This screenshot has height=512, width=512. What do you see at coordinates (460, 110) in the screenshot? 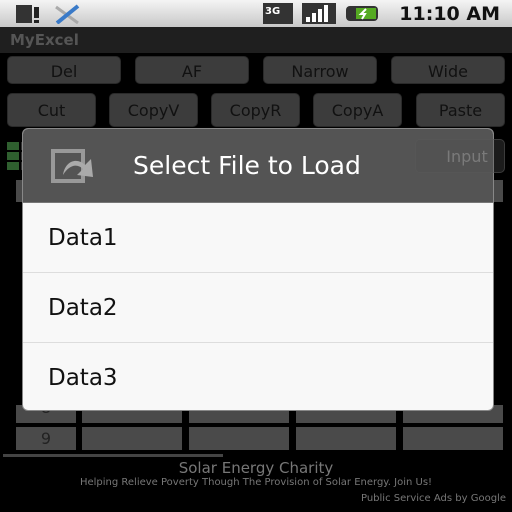
I see `paste-button: Paste` at bounding box center [460, 110].